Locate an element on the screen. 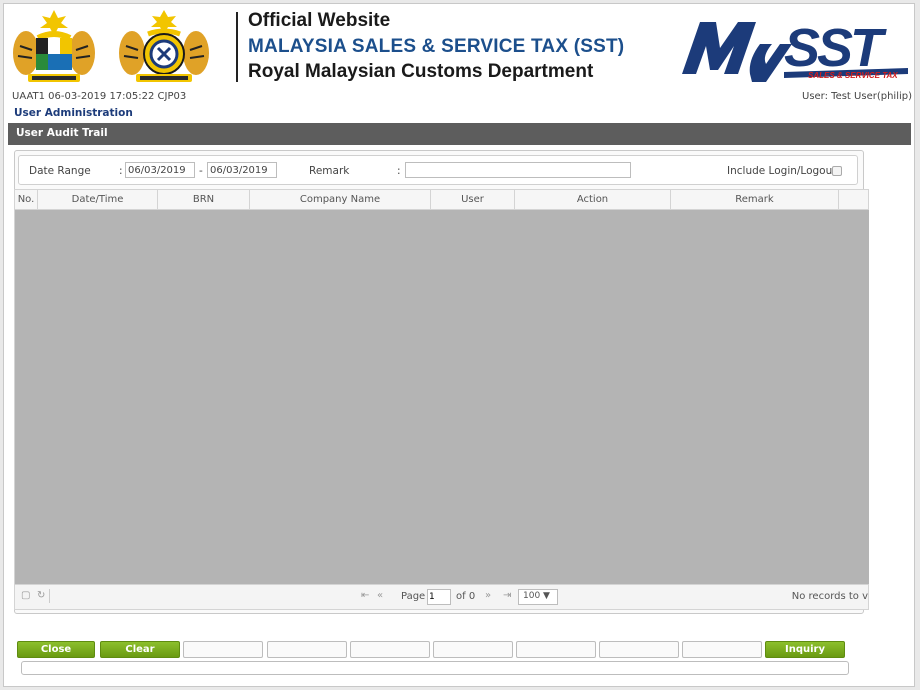 The width and height of the screenshot is (920, 690). first-page-icon: ⇤ is located at coordinates (365, 595).